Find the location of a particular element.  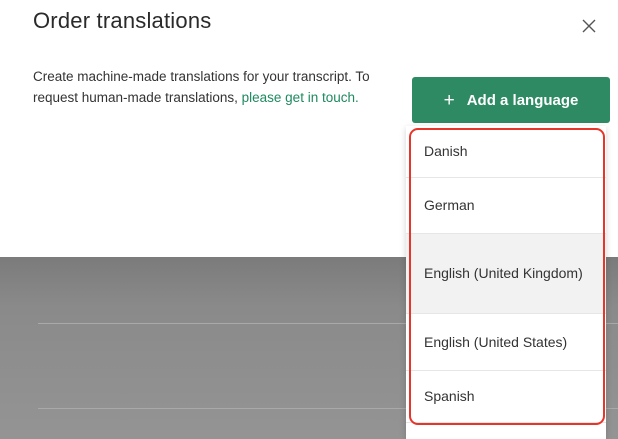

language-option-english-uk: English (United Kingdom) is located at coordinates (506, 274).